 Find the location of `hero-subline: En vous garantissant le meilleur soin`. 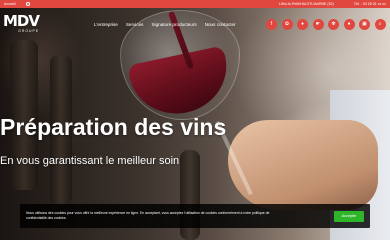

hero-subline: En vous garantissant le meilleur soin is located at coordinates (90, 161).